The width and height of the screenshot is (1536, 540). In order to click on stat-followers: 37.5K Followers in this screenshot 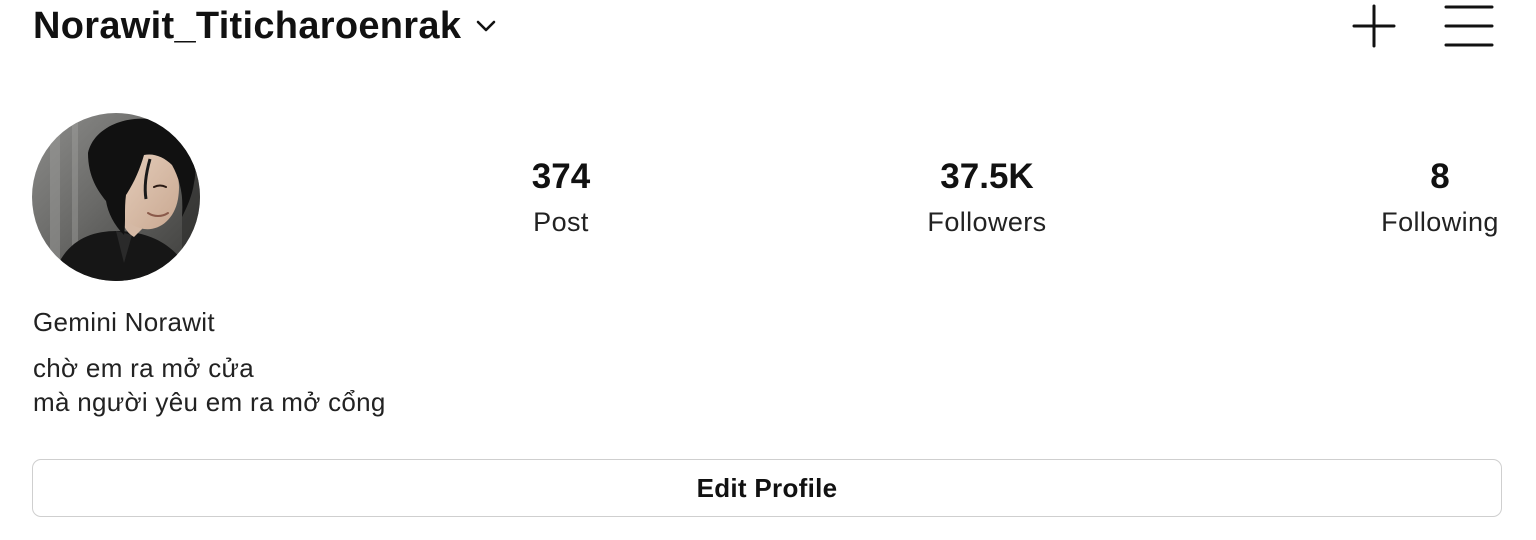, I will do `click(986, 200)`.